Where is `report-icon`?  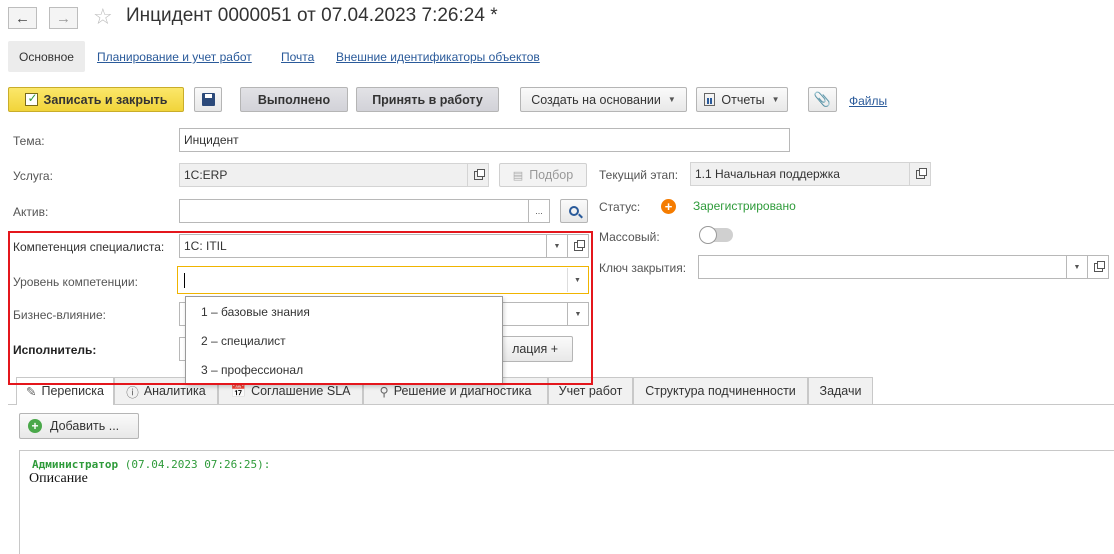 report-icon is located at coordinates (710, 99).